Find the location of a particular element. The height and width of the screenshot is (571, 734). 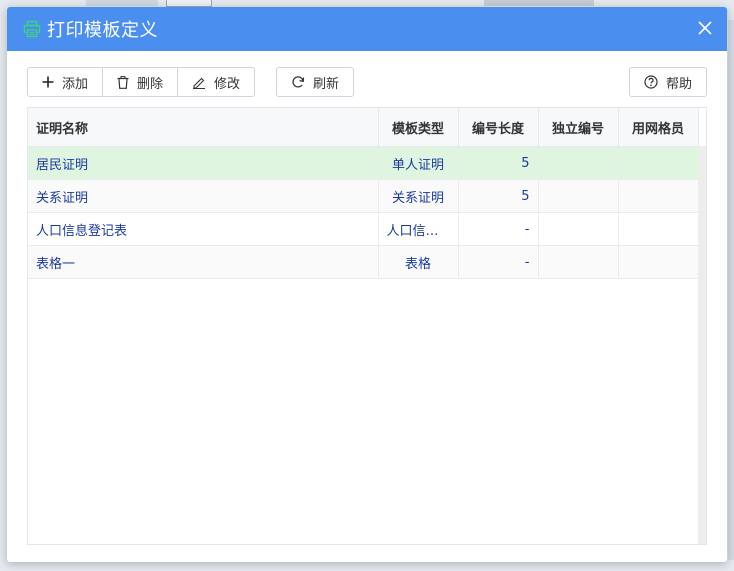

edit-button-group: 添加 删除 修改 is located at coordinates (141, 82).